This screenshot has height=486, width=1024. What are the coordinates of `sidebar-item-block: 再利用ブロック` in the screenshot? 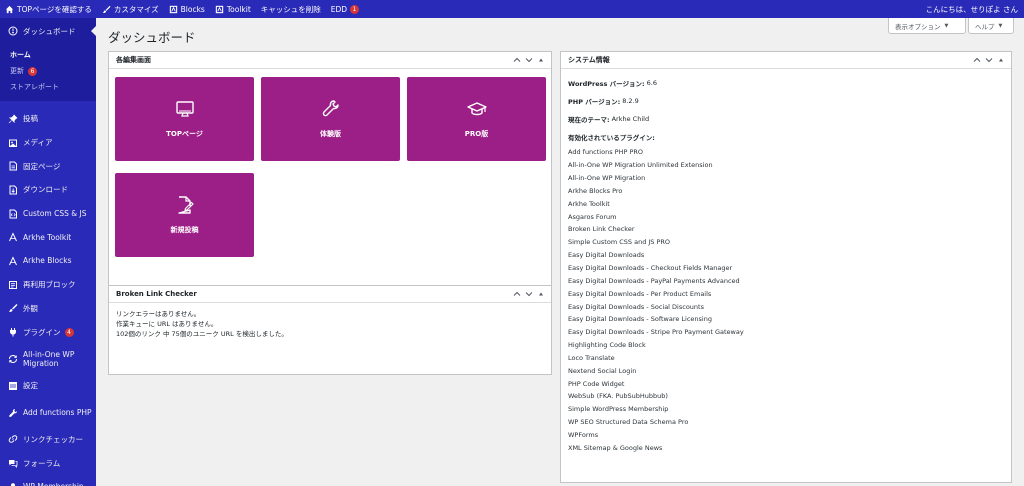 It's located at (48, 285).